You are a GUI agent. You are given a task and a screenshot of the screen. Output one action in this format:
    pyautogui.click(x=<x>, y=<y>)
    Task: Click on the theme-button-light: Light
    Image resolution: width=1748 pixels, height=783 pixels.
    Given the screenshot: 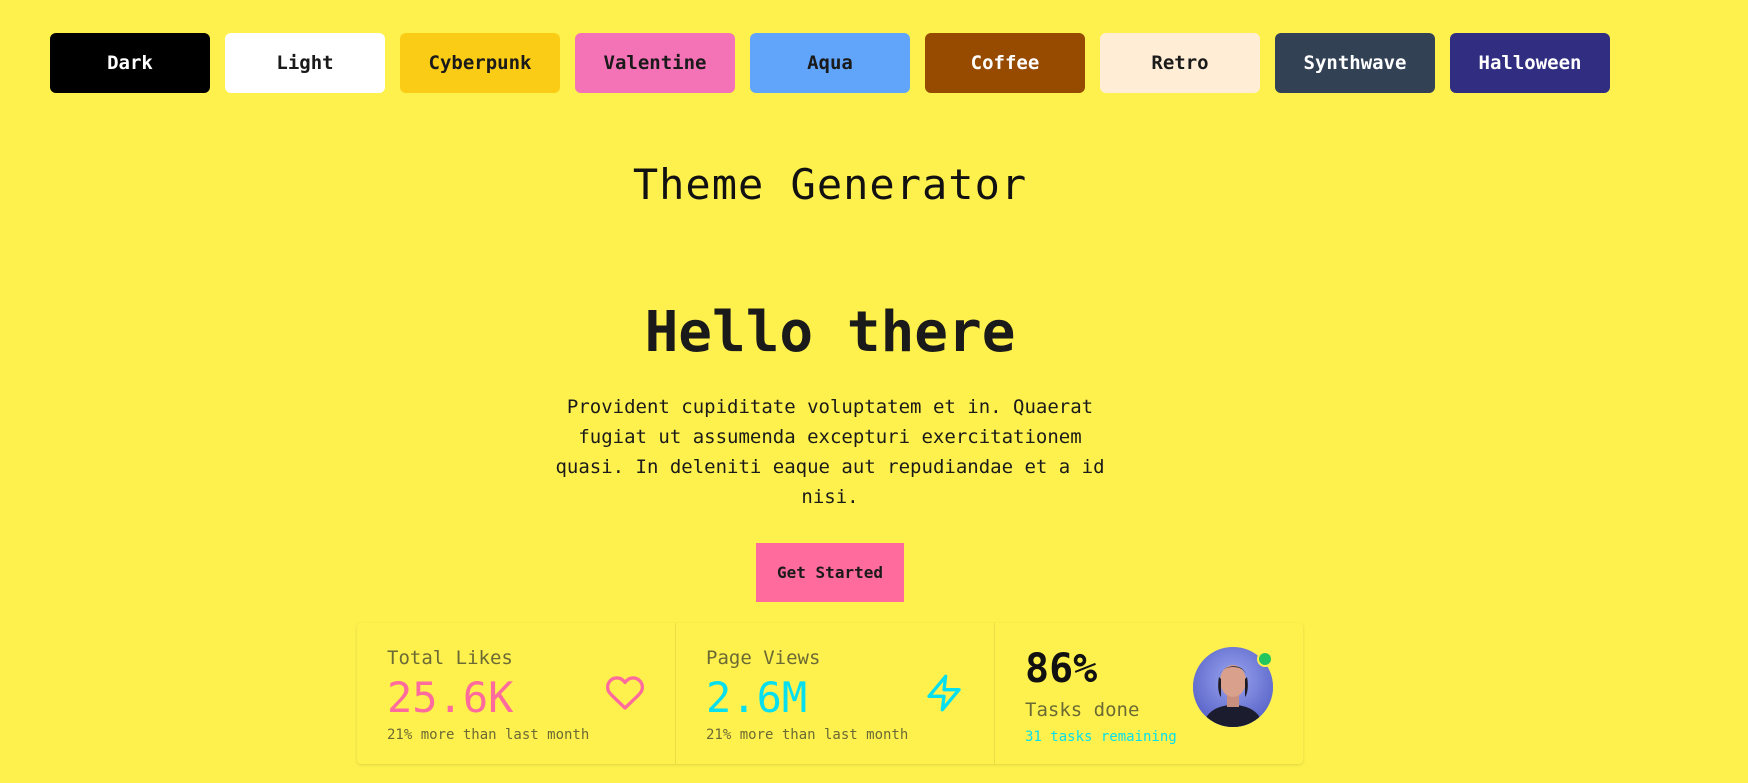 What is the action you would take?
    pyautogui.click(x=305, y=63)
    